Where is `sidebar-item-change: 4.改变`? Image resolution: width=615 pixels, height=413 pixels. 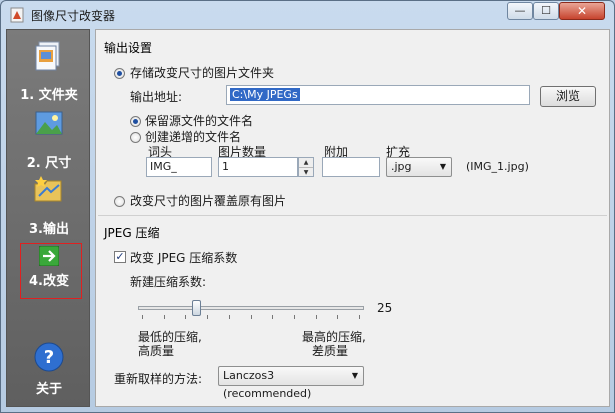
sidebar-item-change: 4.改变 is located at coordinates (49, 270).